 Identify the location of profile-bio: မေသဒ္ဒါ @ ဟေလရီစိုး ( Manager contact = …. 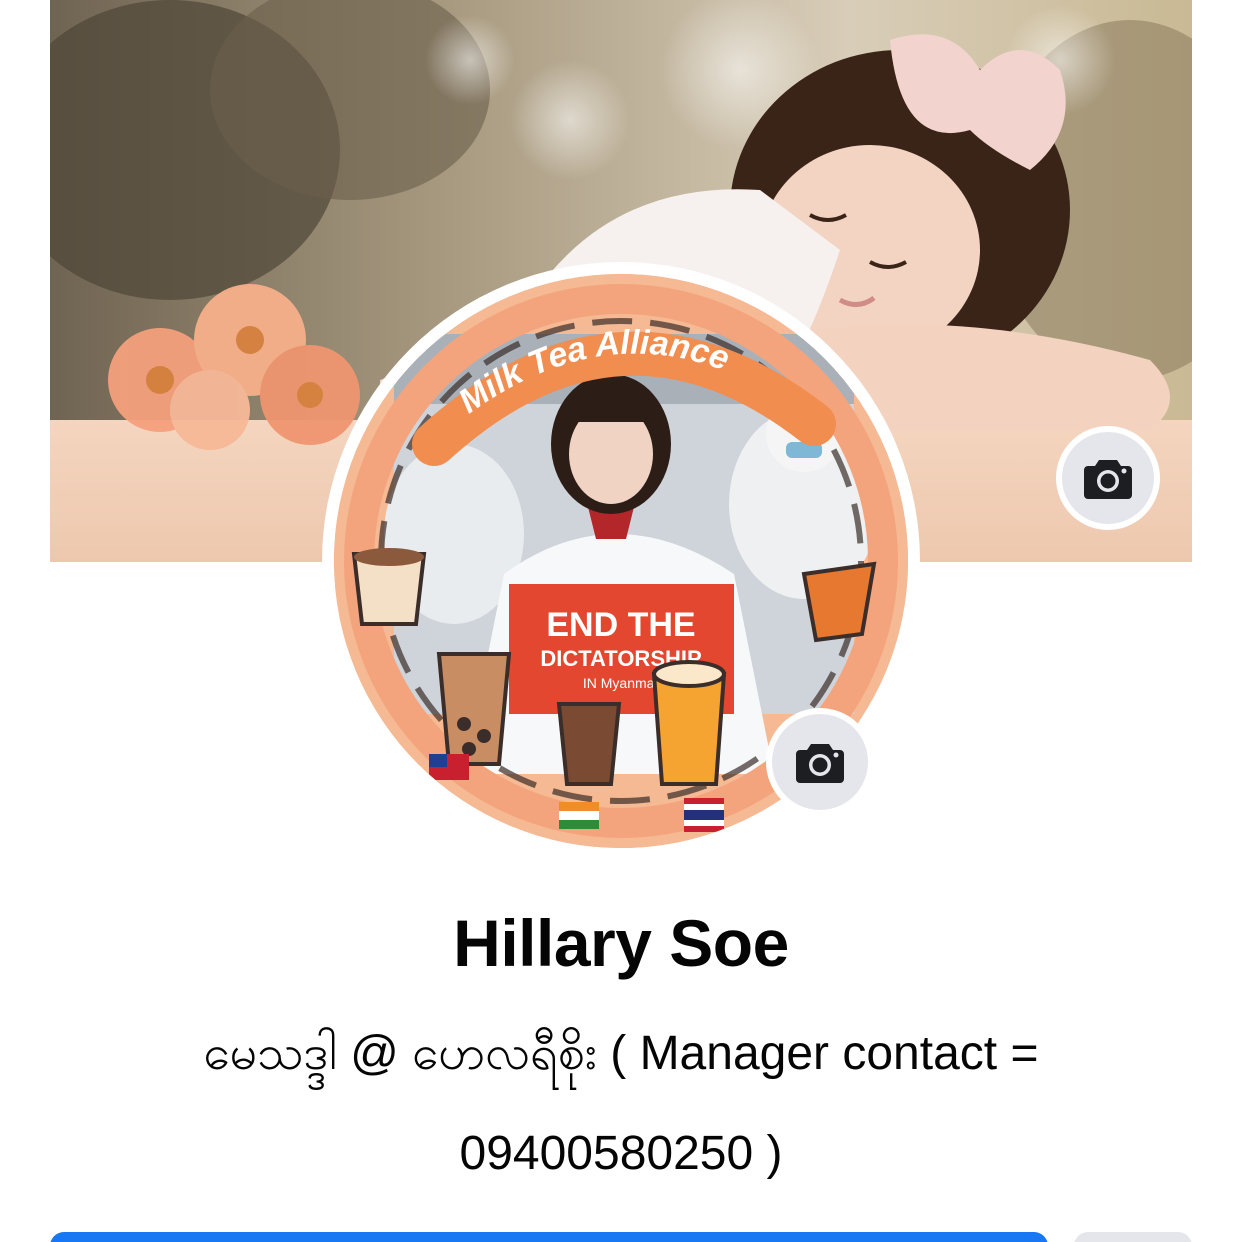
(621, 1103).